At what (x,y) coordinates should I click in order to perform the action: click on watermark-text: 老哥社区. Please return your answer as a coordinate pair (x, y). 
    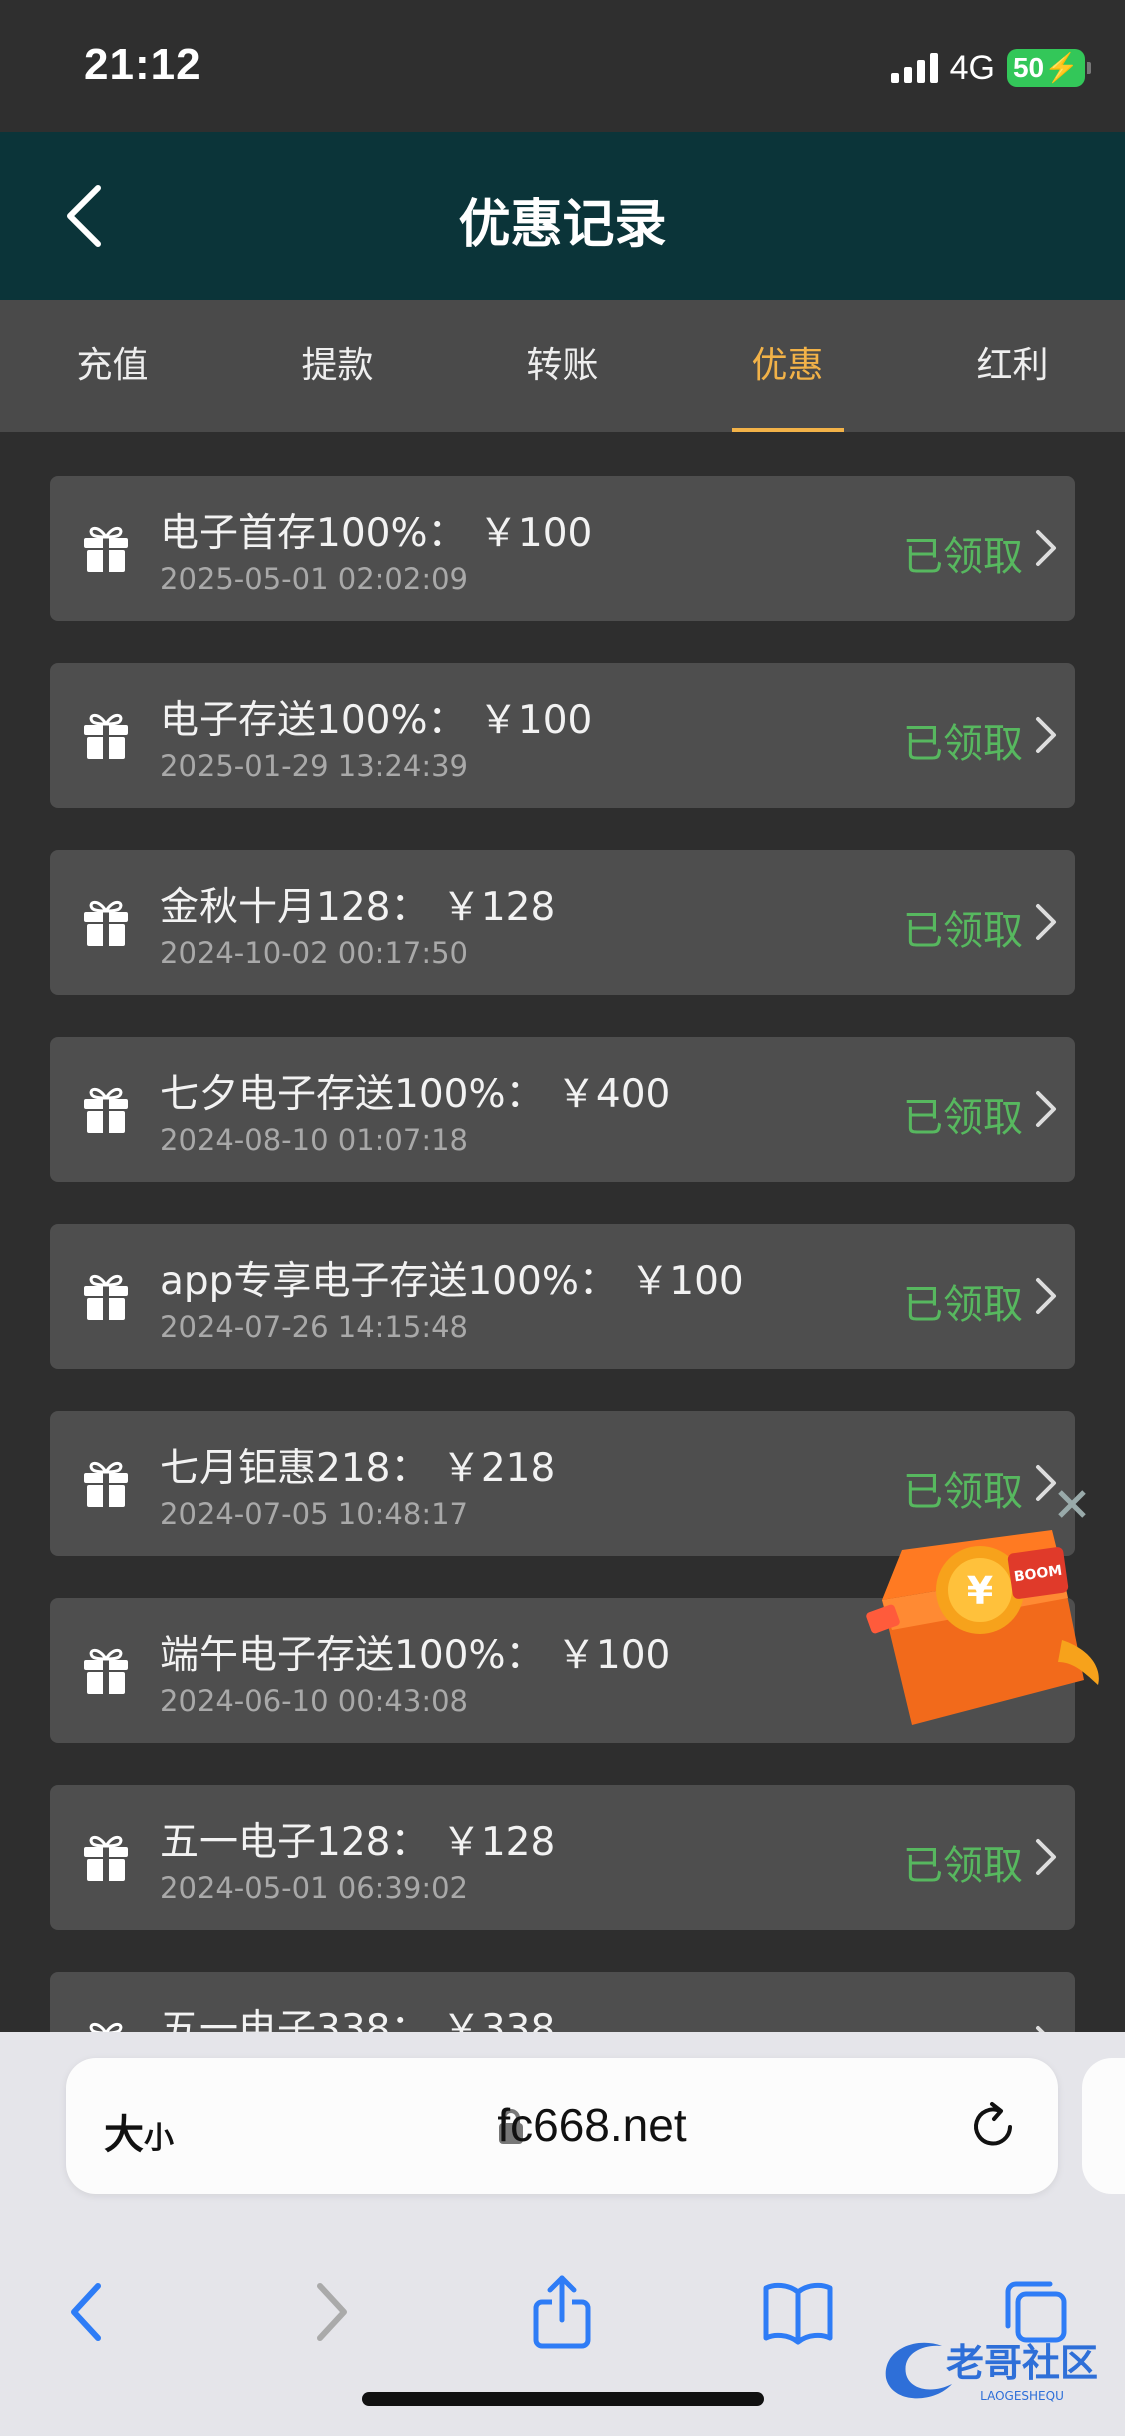
    Looking at the image, I should click on (1022, 2363).